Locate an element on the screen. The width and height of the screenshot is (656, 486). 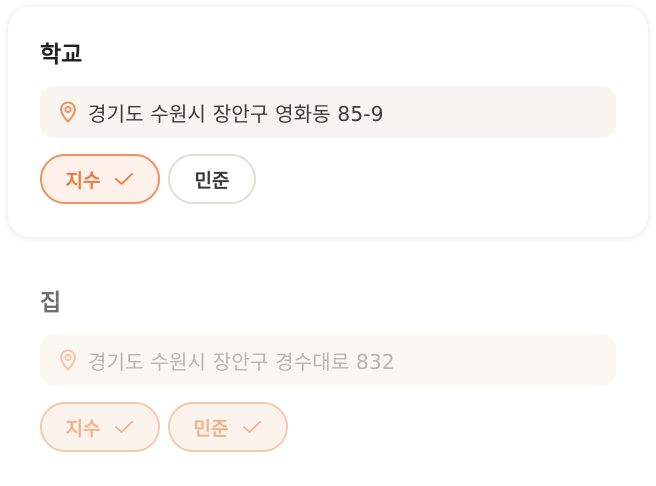
school-chip-jisu: 지수 is located at coordinates (100, 179).